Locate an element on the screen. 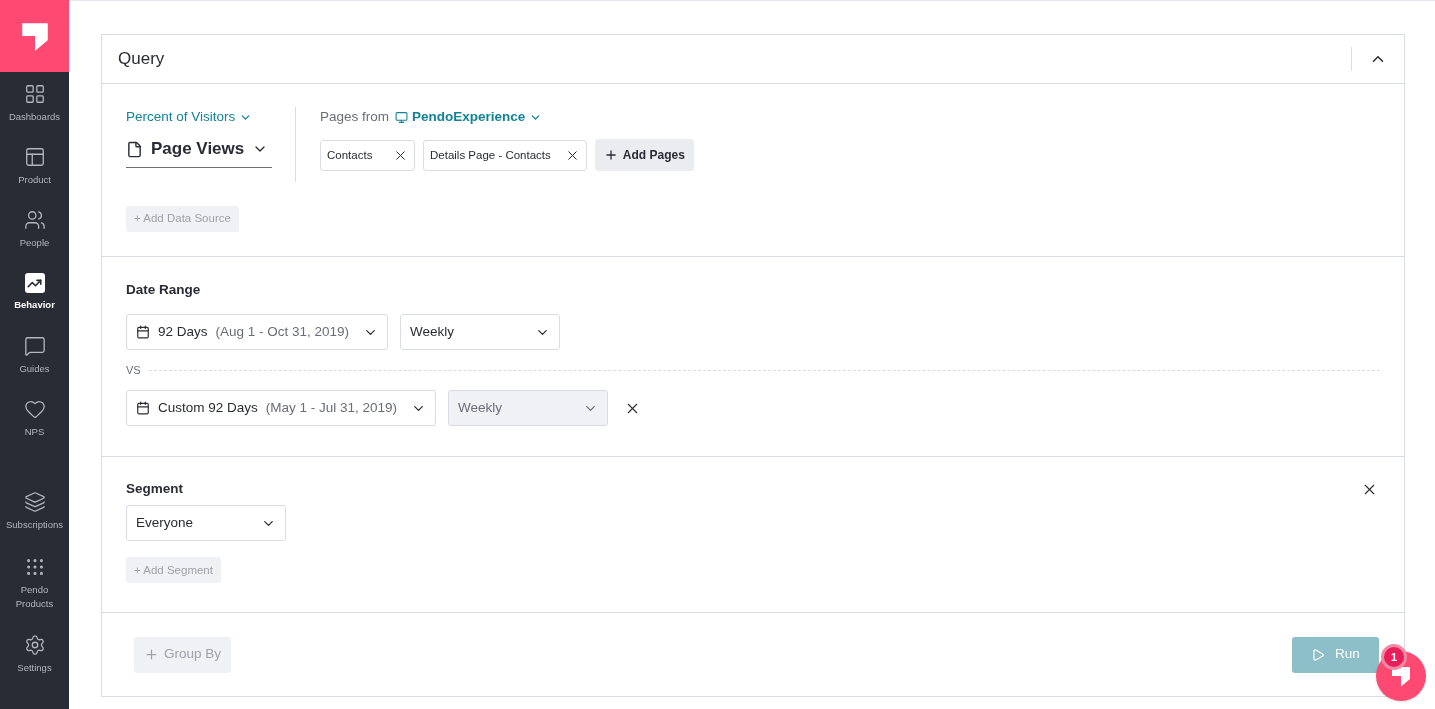 The image size is (1435, 709). settings-icon is located at coordinates (34, 645).